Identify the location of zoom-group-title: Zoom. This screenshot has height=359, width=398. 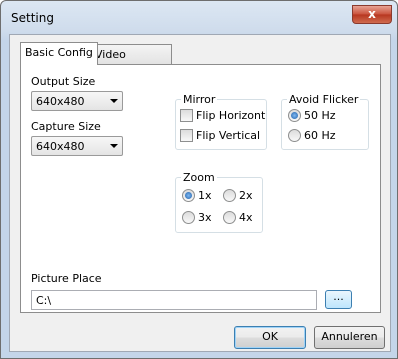
(199, 177).